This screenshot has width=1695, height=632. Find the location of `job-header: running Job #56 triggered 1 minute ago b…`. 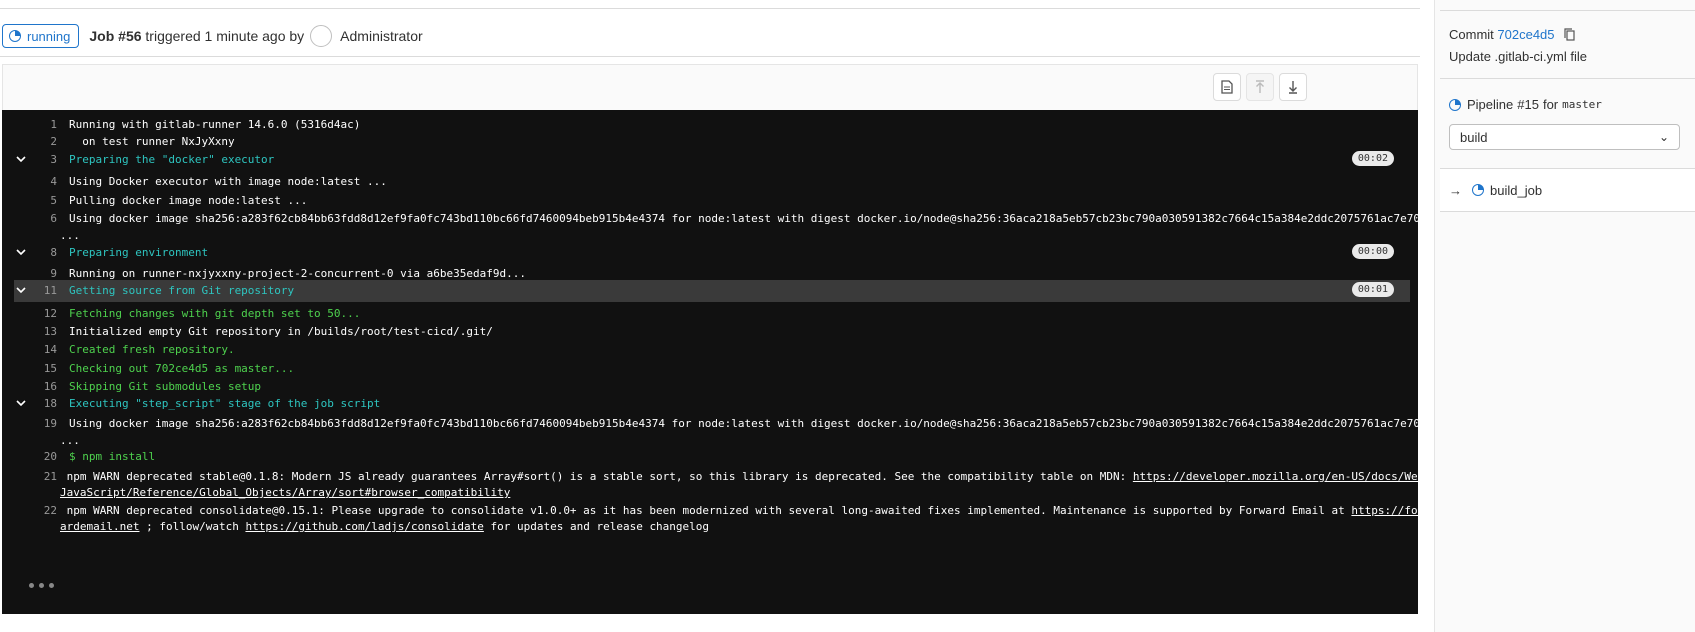

job-header: running Job #56 triggered 1 minute ago b… is located at coordinates (212, 36).